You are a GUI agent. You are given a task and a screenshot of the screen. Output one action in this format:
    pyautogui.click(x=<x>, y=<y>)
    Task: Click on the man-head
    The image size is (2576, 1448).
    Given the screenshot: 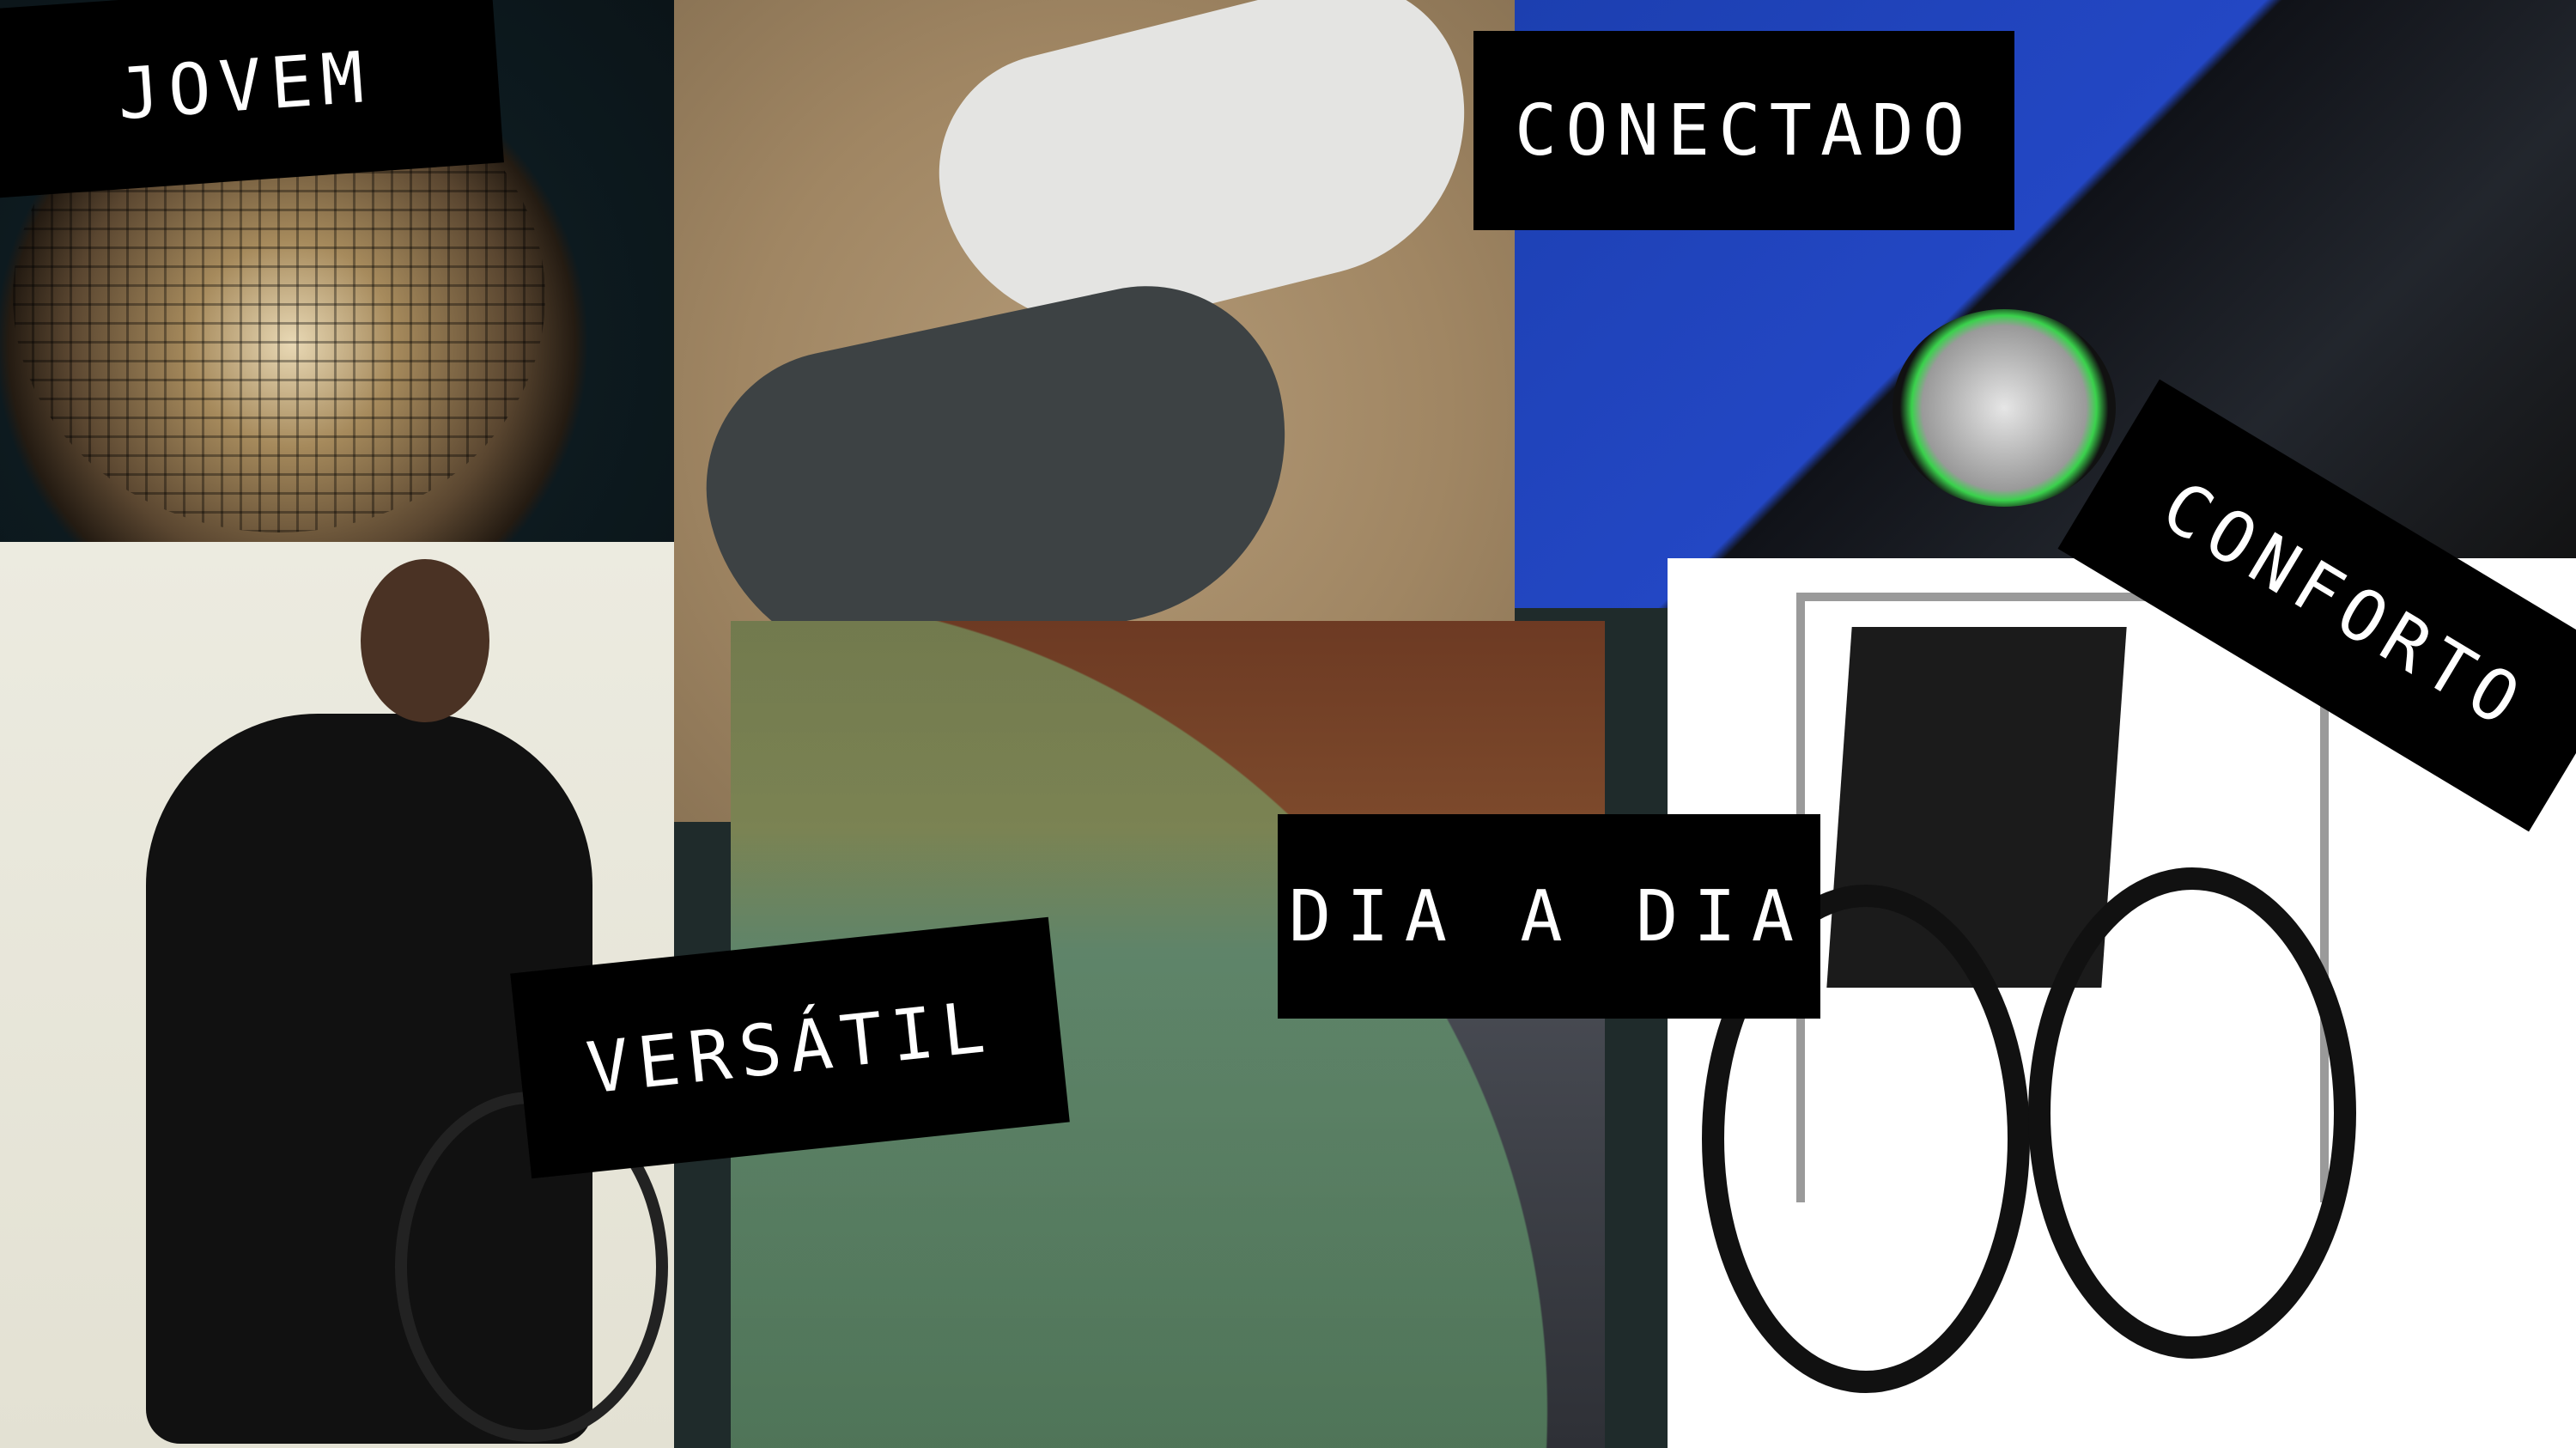 What is the action you would take?
    pyautogui.click(x=425, y=640)
    